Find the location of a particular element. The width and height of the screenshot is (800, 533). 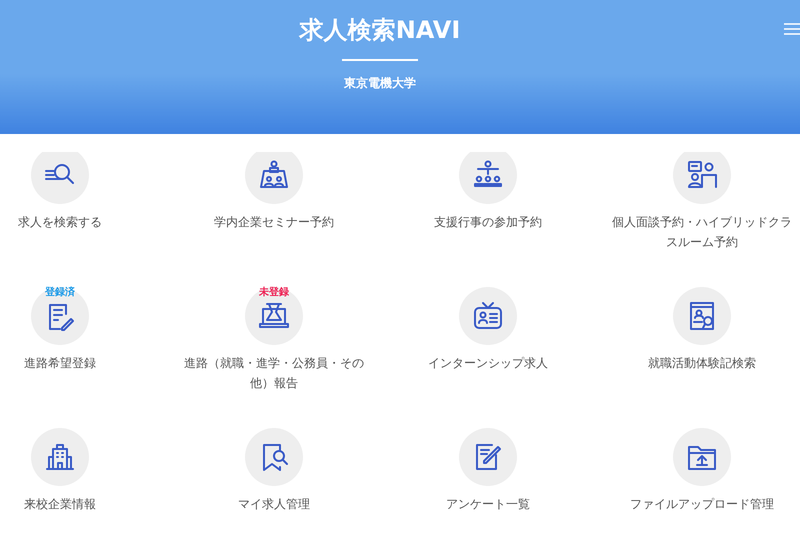

menu-item-label: 来校企業情報 is located at coordinates (60, 504).